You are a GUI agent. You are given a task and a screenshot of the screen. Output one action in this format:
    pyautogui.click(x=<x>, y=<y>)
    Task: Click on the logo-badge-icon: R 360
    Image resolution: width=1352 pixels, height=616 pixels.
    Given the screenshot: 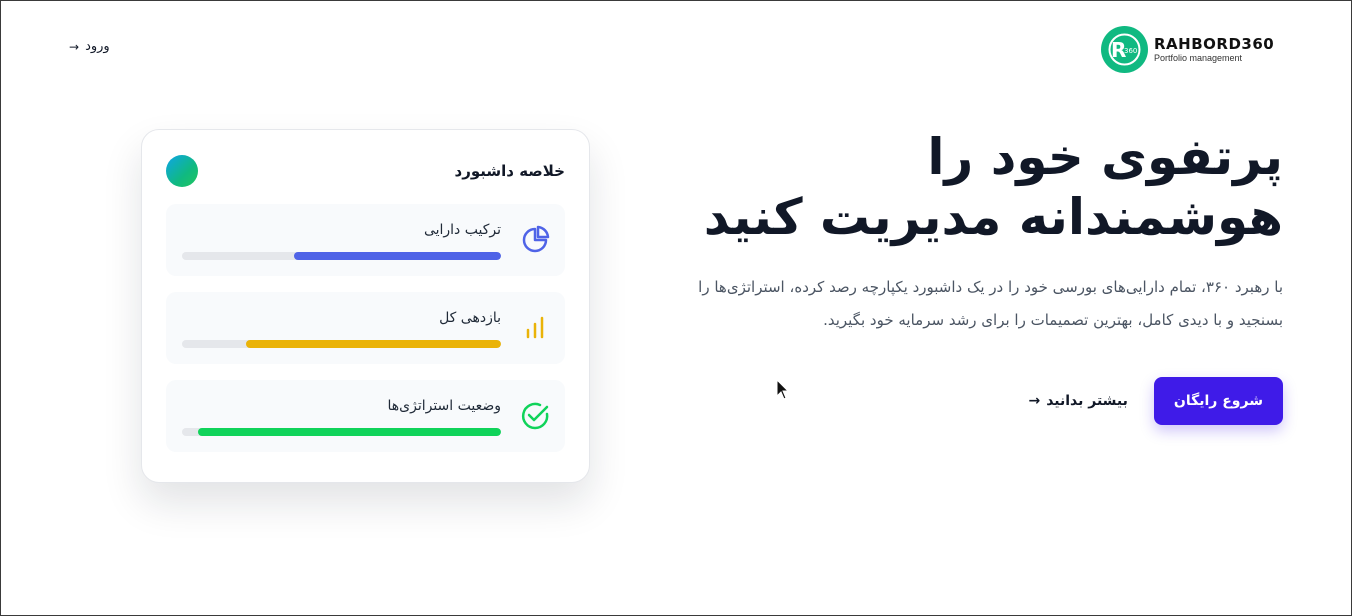 What is the action you would take?
    pyautogui.click(x=1124, y=49)
    